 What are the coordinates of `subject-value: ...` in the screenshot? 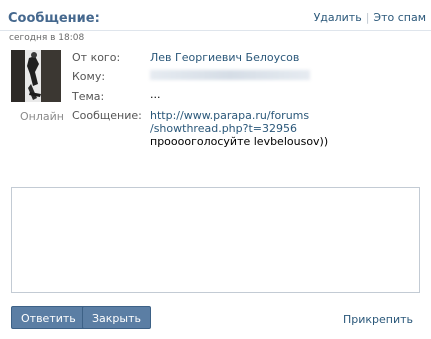 It's located at (155, 94).